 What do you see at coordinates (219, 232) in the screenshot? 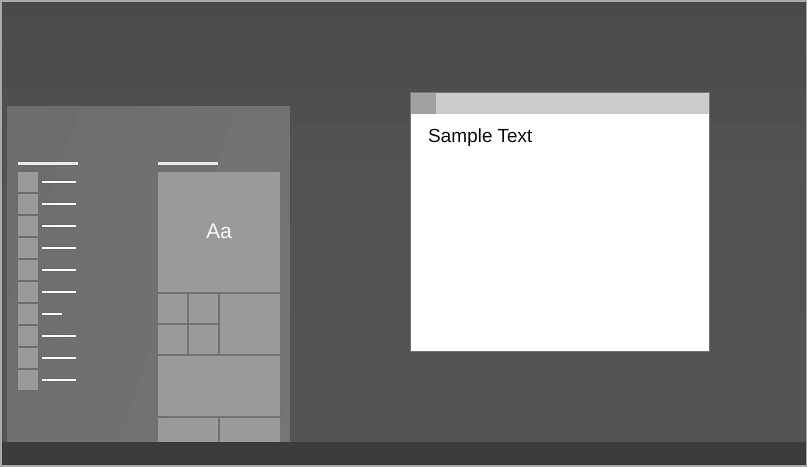
I see `live-tile: Aa` at bounding box center [219, 232].